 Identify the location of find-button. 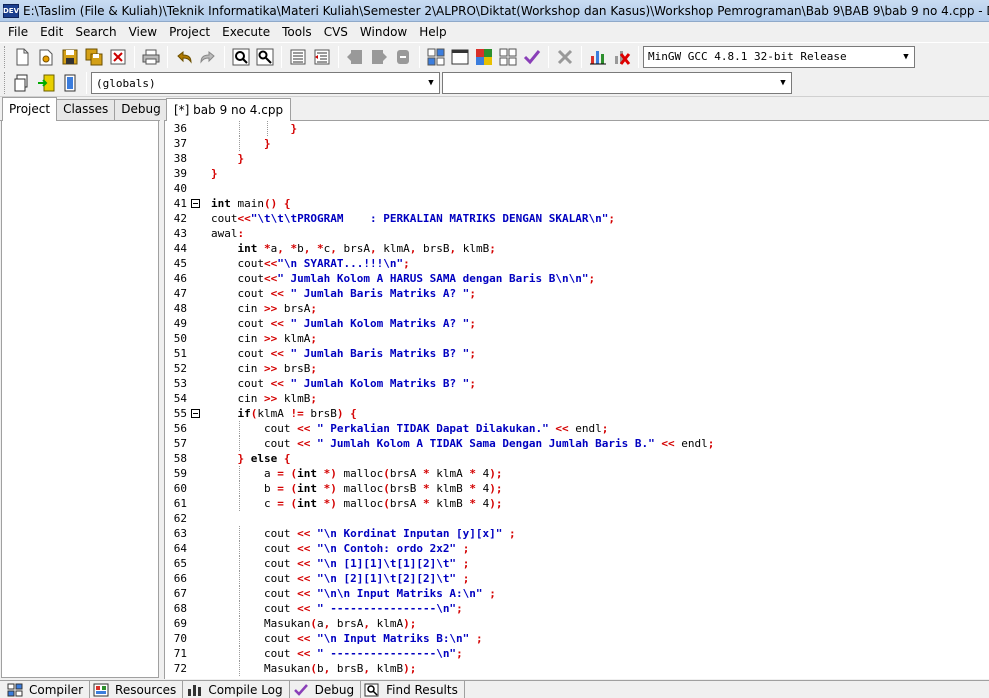
(241, 57).